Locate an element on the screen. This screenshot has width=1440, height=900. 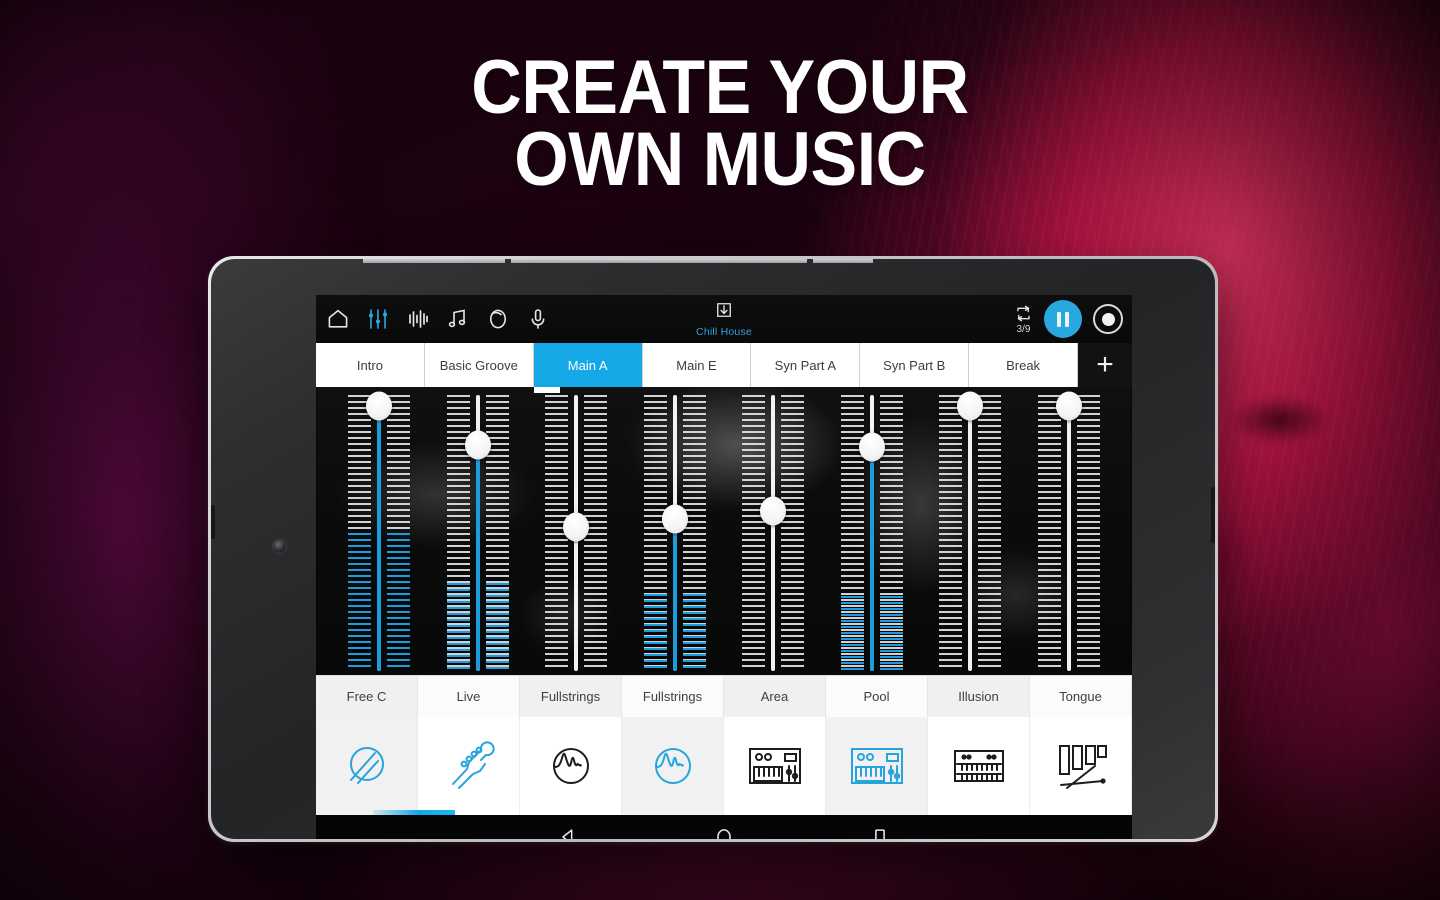
loop-repeat-icon: 3/9 is located at coordinates (1023, 319).